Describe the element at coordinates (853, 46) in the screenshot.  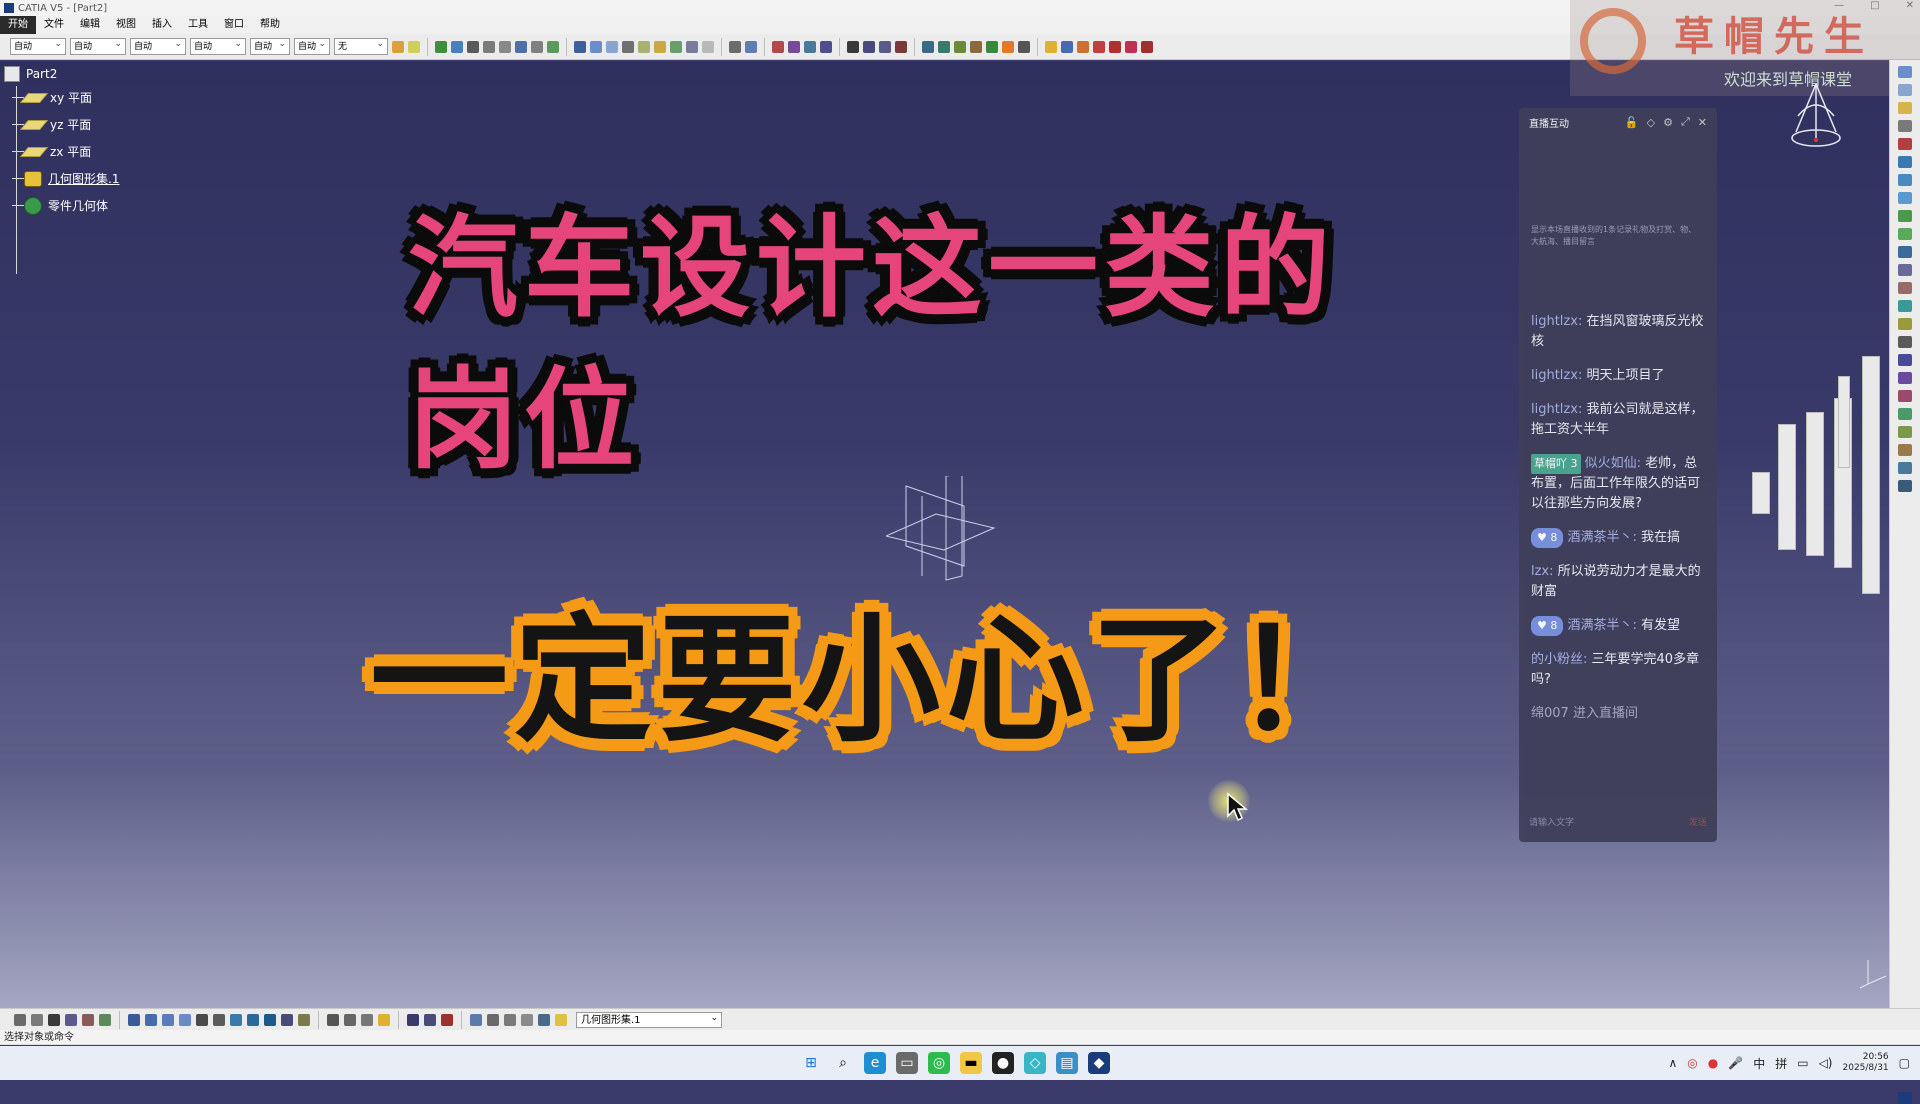
I see `line-icon` at that location.